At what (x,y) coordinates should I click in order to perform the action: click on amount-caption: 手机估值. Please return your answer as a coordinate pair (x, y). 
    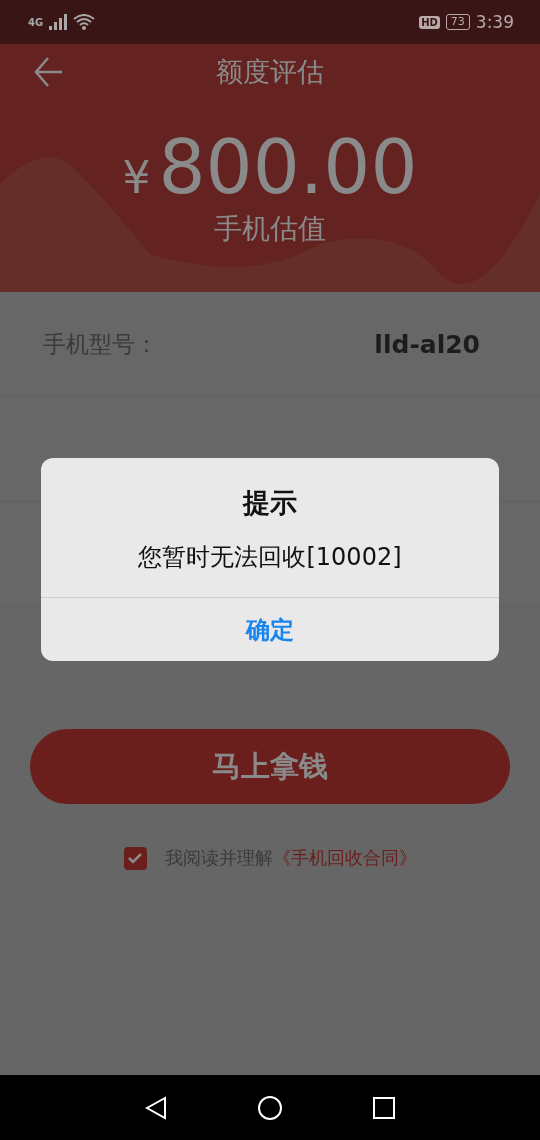
    Looking at the image, I should click on (270, 229).